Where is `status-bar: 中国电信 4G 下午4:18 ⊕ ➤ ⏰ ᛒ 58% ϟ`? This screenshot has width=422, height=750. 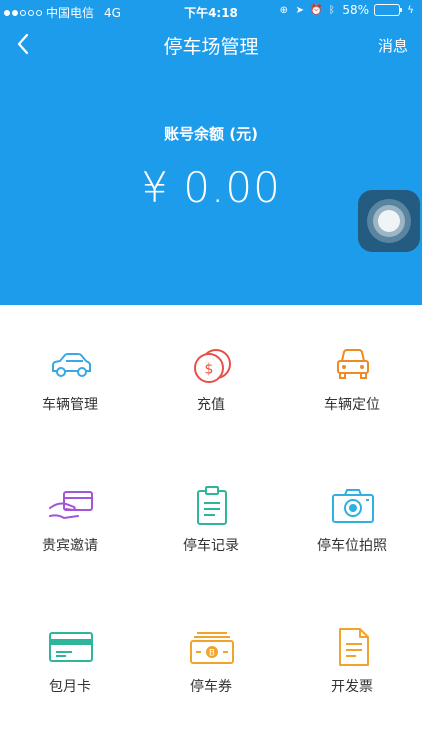
status-bar: 中国电信 4G 下午4:18 ⊕ ➤ ⏰ ᛒ 58% ϟ is located at coordinates (211, 11).